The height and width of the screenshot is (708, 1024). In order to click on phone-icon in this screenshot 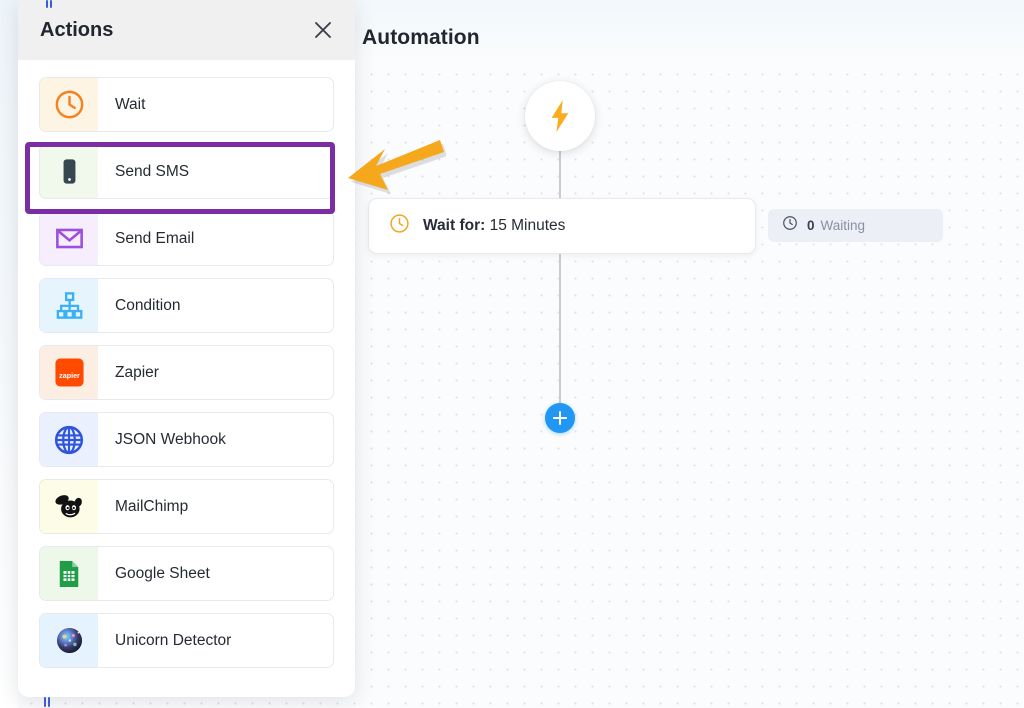, I will do `click(69, 171)`.